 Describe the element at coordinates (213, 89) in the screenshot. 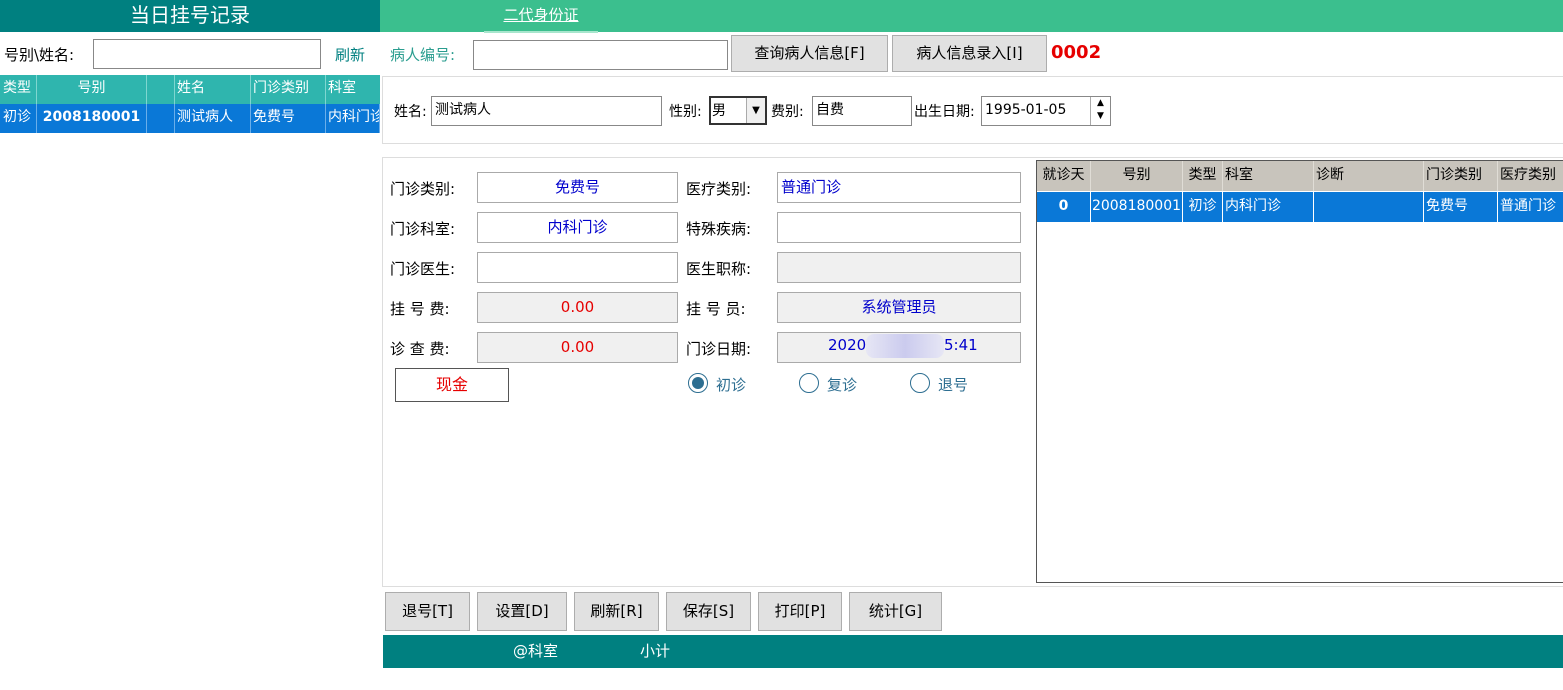

I see `column-header-name: 姓名` at that location.